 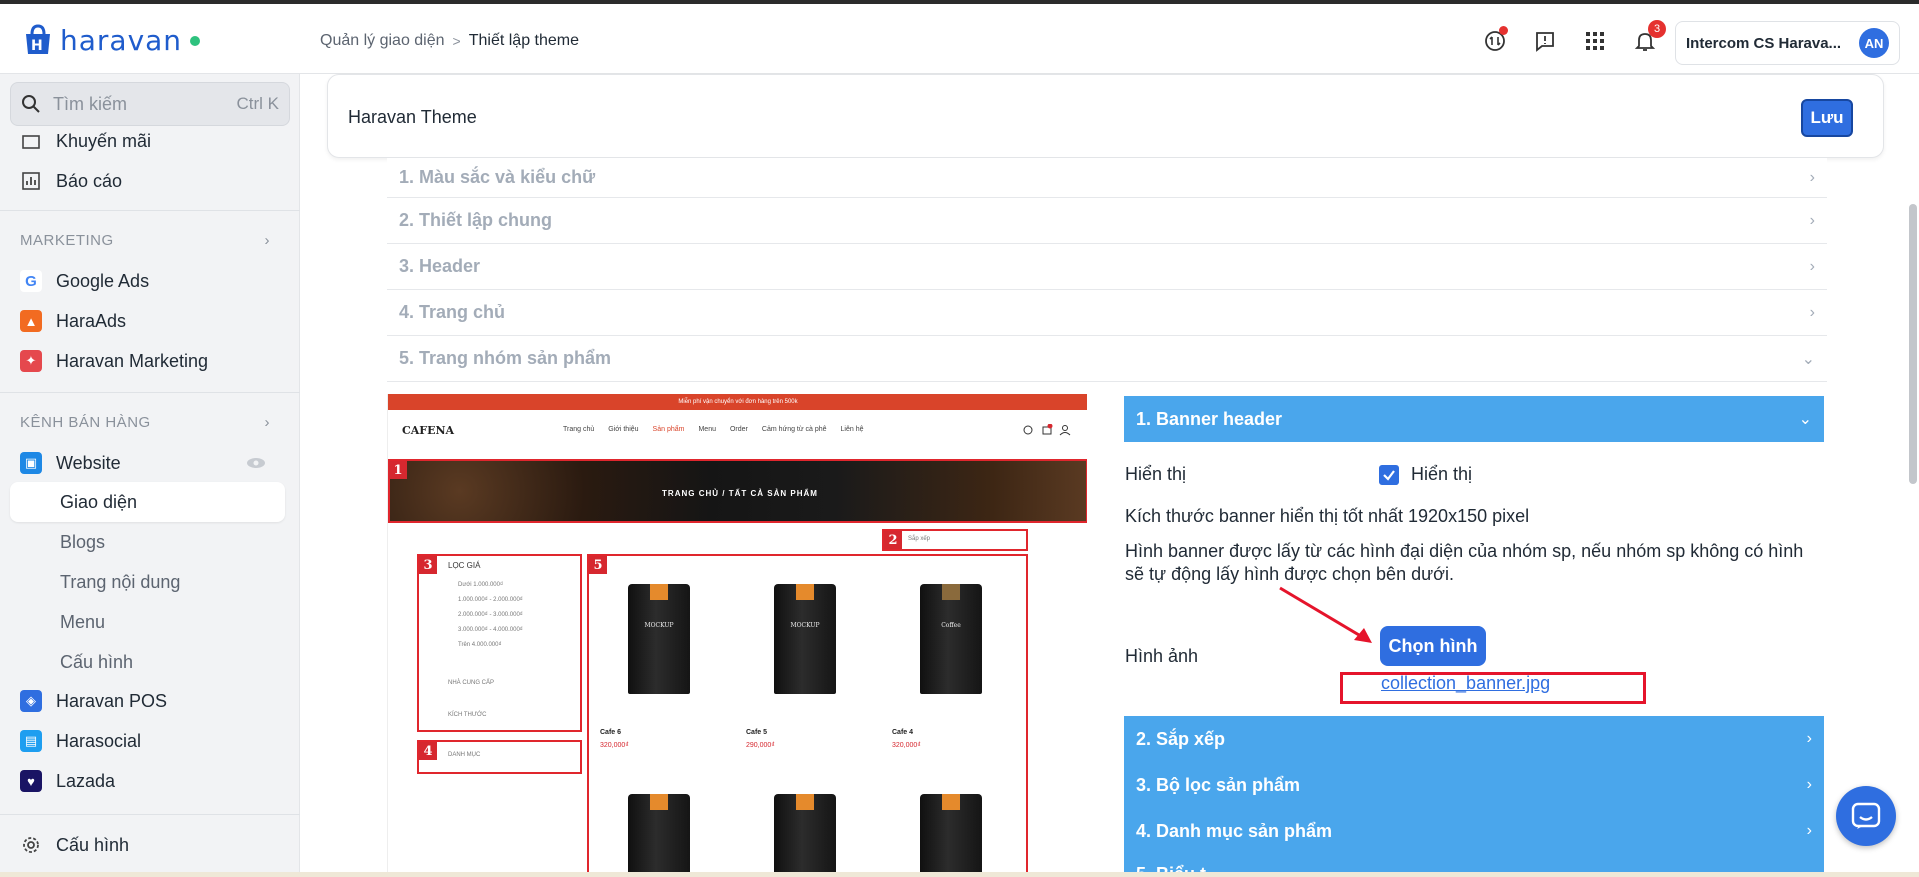 I want to click on display-label: Hiển thị, so click(x=1156, y=474).